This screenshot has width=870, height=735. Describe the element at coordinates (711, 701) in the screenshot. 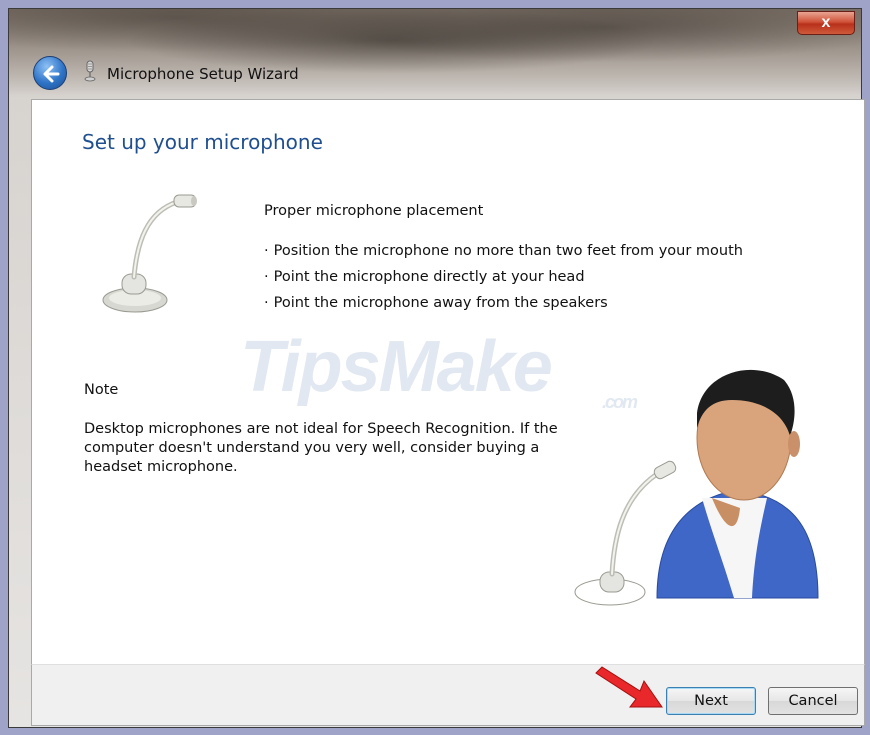

I see `next-button: Next` at that location.